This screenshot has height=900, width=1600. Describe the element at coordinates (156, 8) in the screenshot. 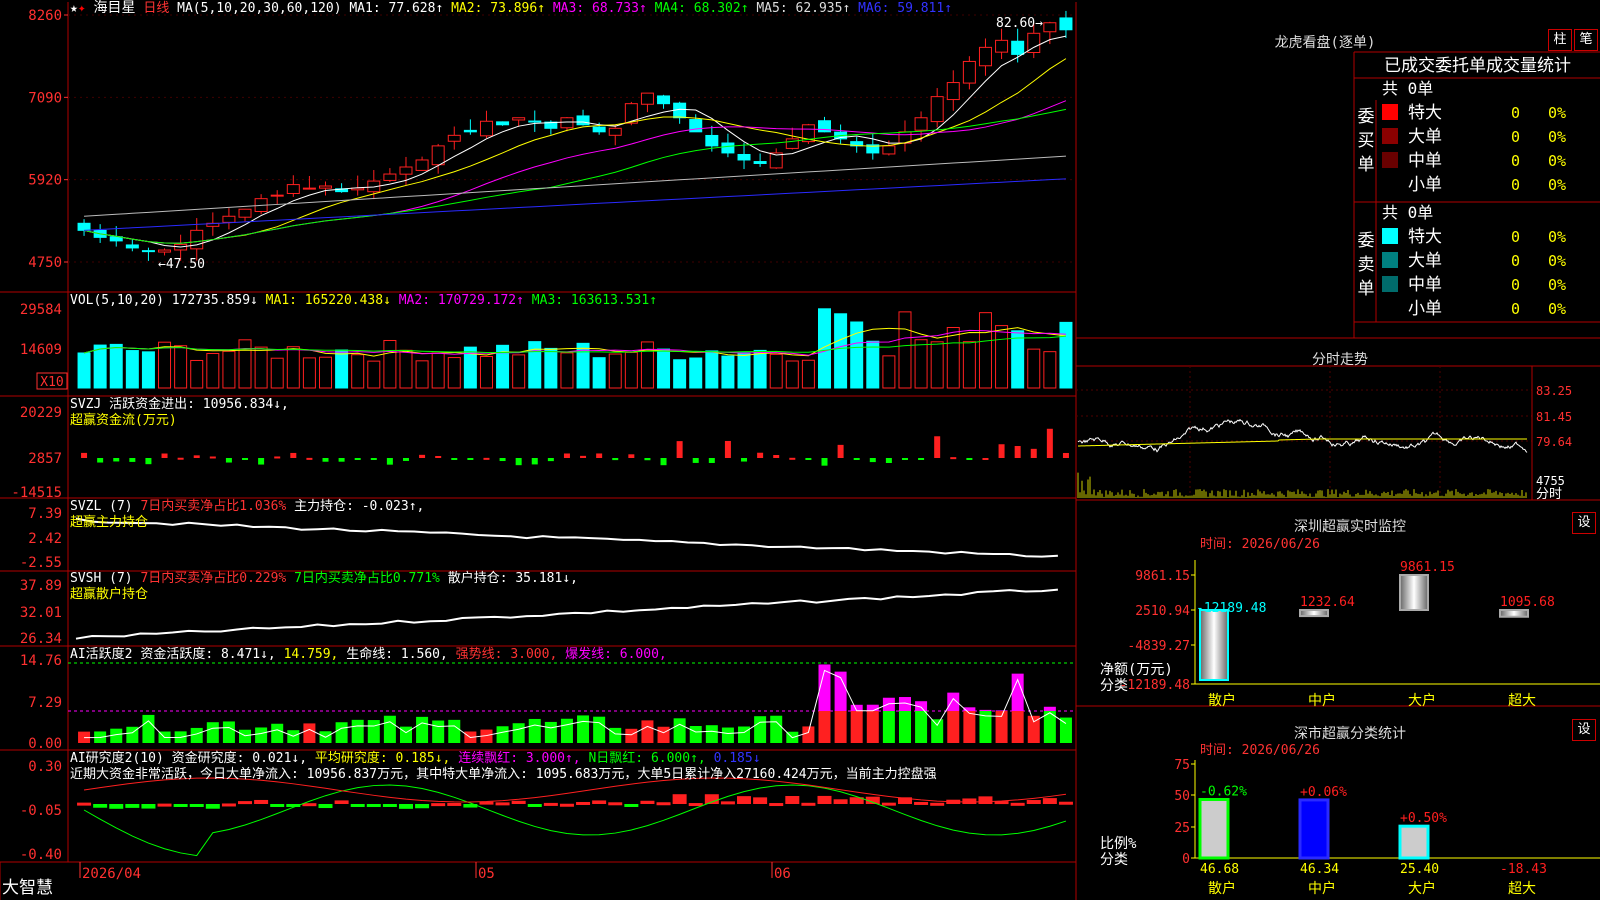

I see `period-label: 日线` at that location.